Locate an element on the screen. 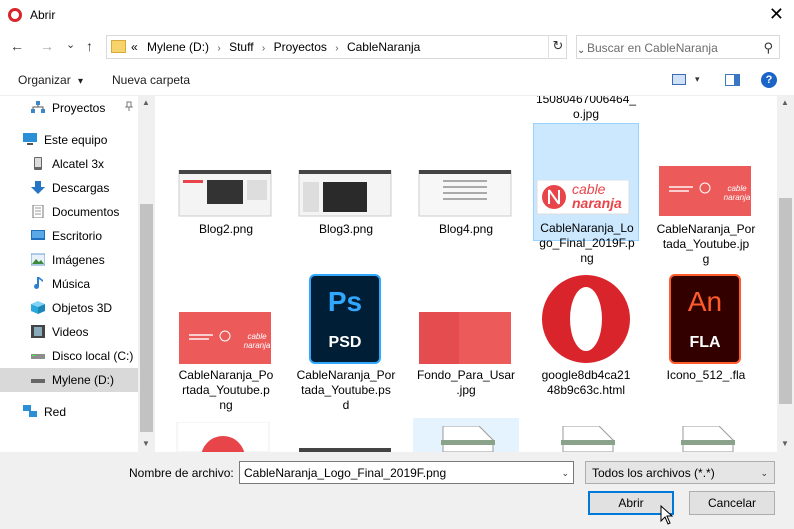 Image resolution: width=794 pixels, height=529 pixels. file-item: Blog4.png is located at coordinates (466, 182).